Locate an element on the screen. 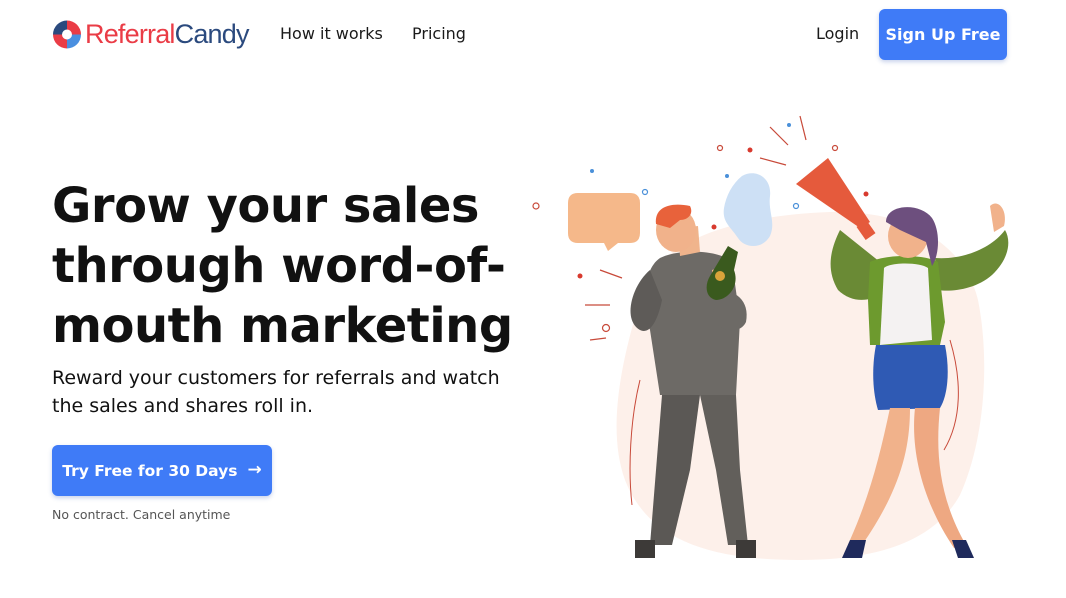  arrow-right-icon: → is located at coordinates (254, 470).